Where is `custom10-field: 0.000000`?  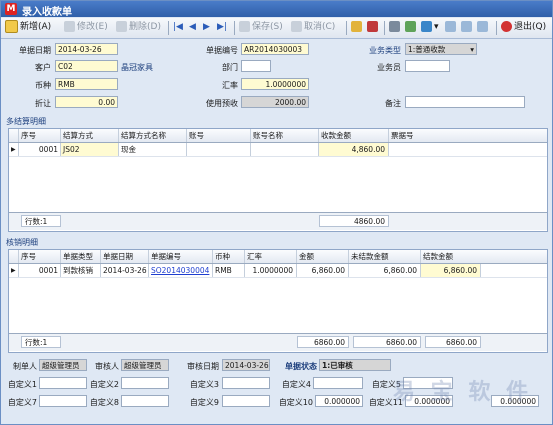 custom10-field: 0.000000 is located at coordinates (339, 401).